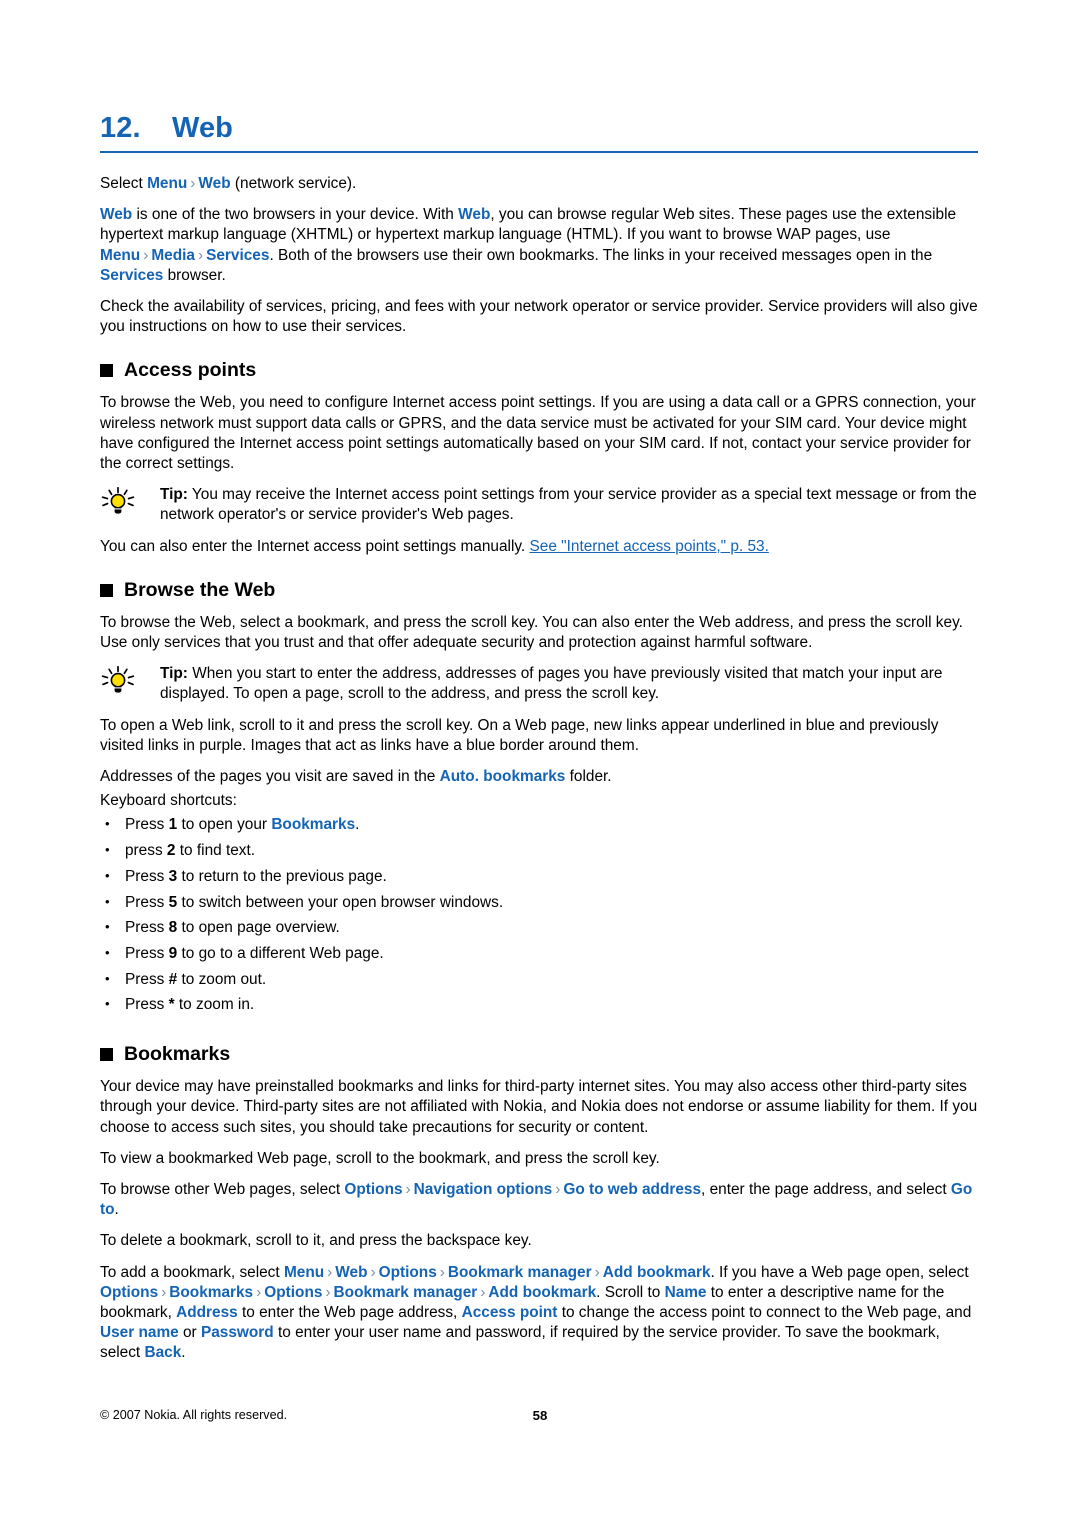 Image resolution: width=1080 pixels, height=1527 pixels. Describe the element at coordinates (357, 825) in the screenshot. I see `shortcut-tail: .` at that location.